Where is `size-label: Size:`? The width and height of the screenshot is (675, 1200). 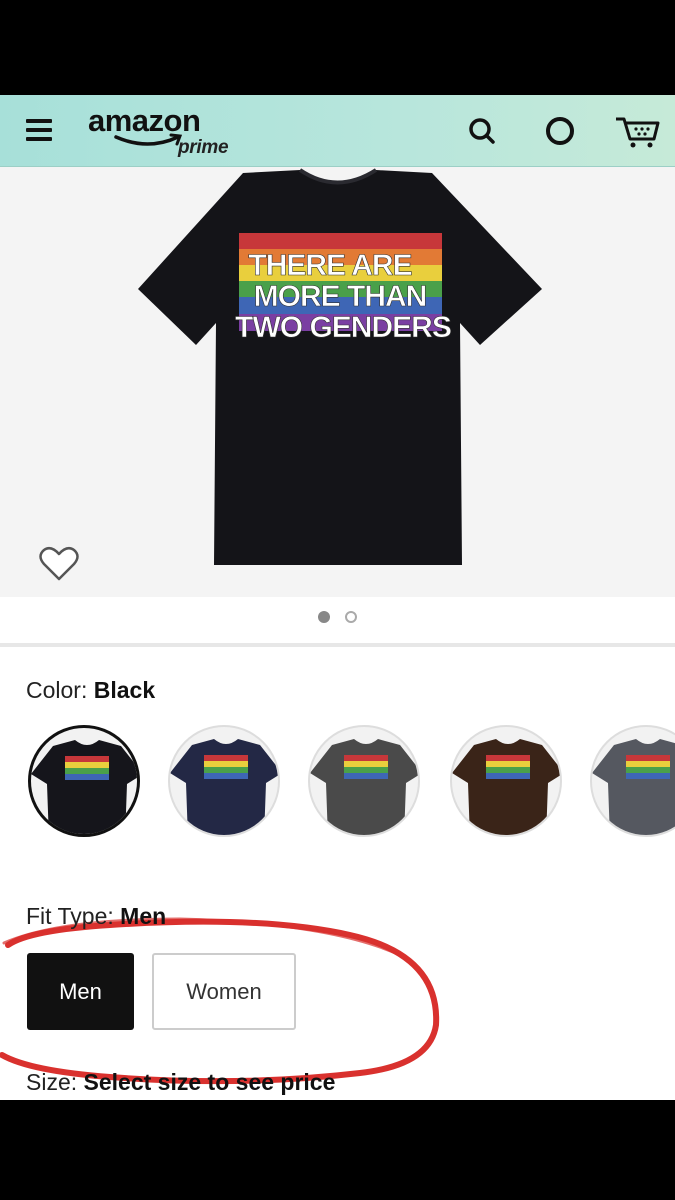
size-label: Size: is located at coordinates (52, 1082).